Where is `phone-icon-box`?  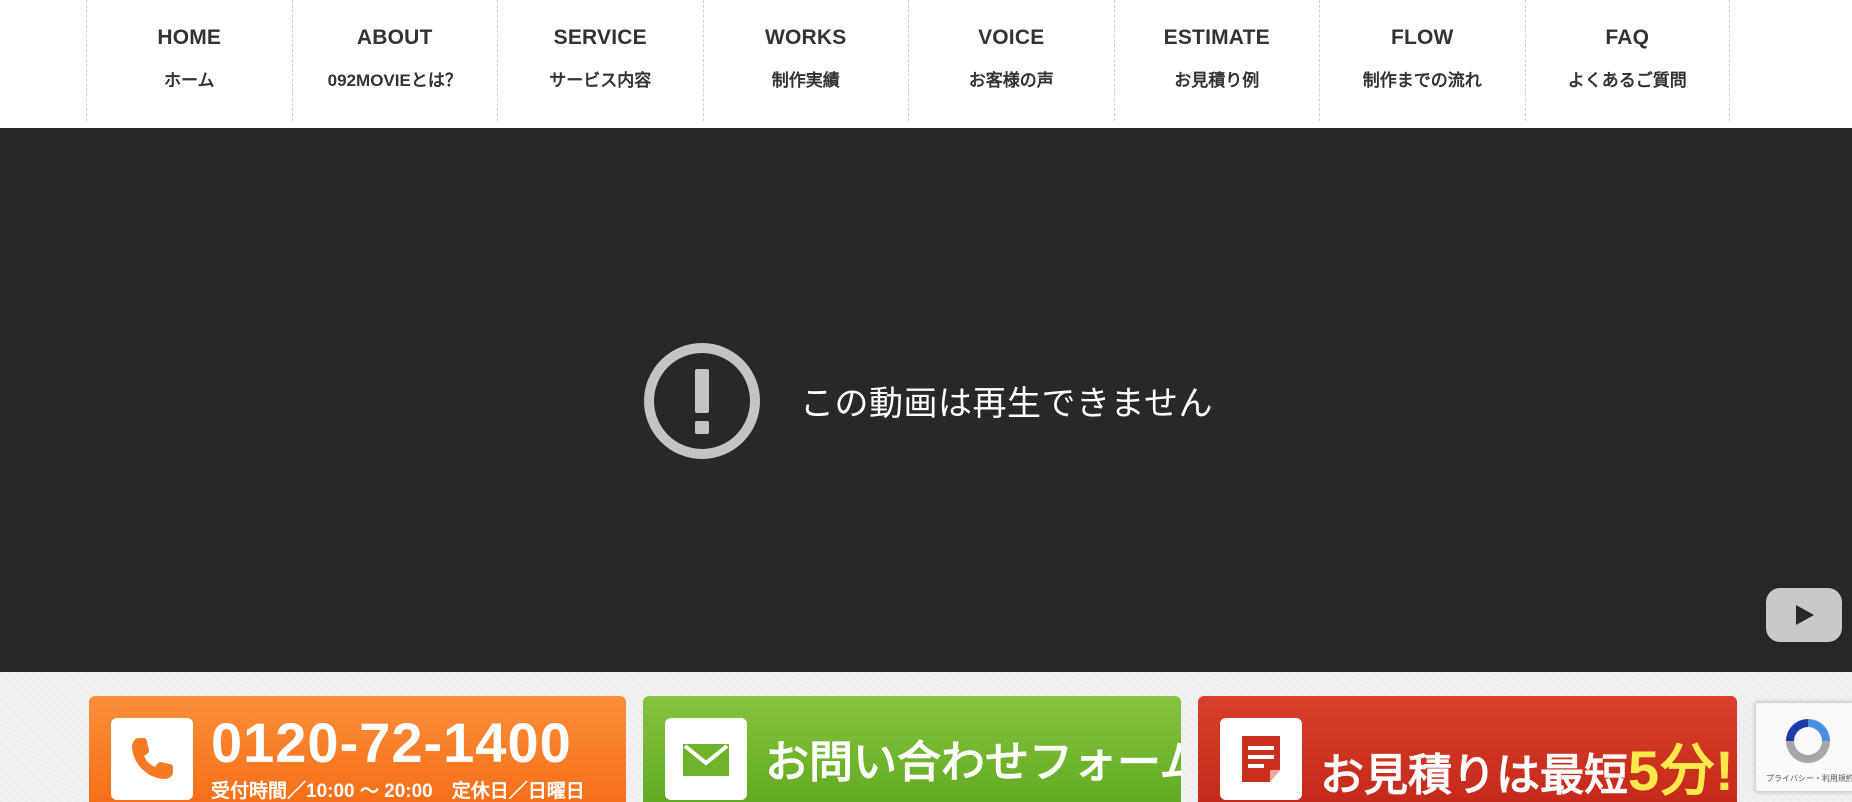
phone-icon-box is located at coordinates (152, 759).